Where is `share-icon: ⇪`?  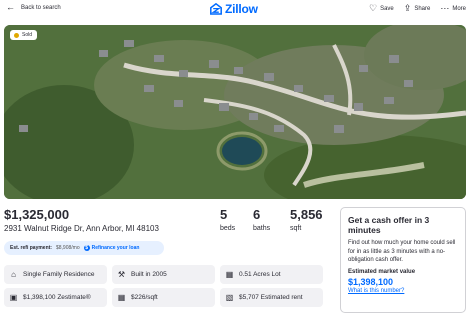 share-icon: ⇪ is located at coordinates (407, 8).